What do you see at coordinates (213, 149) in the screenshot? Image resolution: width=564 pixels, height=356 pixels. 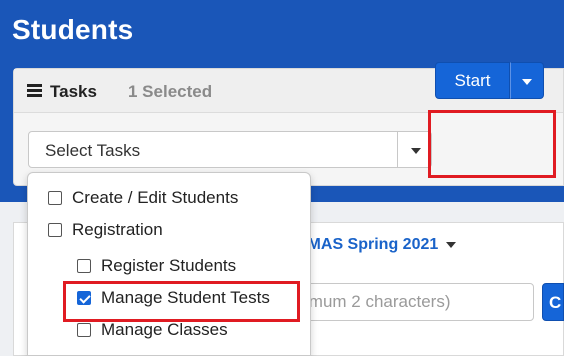 I see `select-tasks-dropdown: Select Tasks` at bounding box center [213, 149].